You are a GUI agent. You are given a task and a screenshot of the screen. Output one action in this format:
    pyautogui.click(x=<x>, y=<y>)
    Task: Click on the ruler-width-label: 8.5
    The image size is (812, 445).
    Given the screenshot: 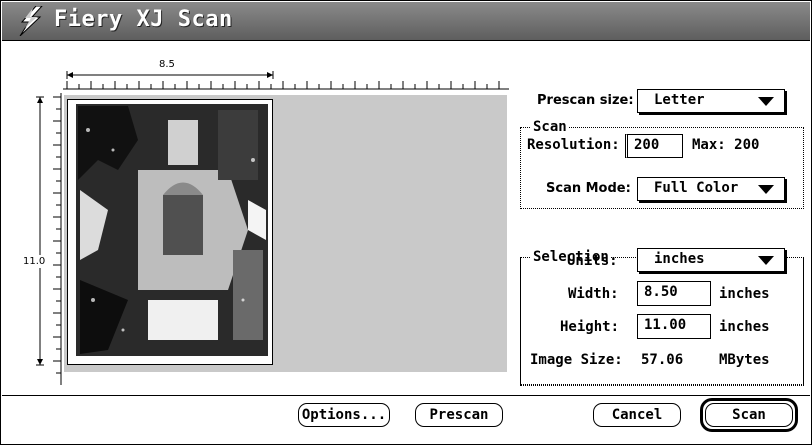 What is the action you would take?
    pyautogui.click(x=167, y=64)
    